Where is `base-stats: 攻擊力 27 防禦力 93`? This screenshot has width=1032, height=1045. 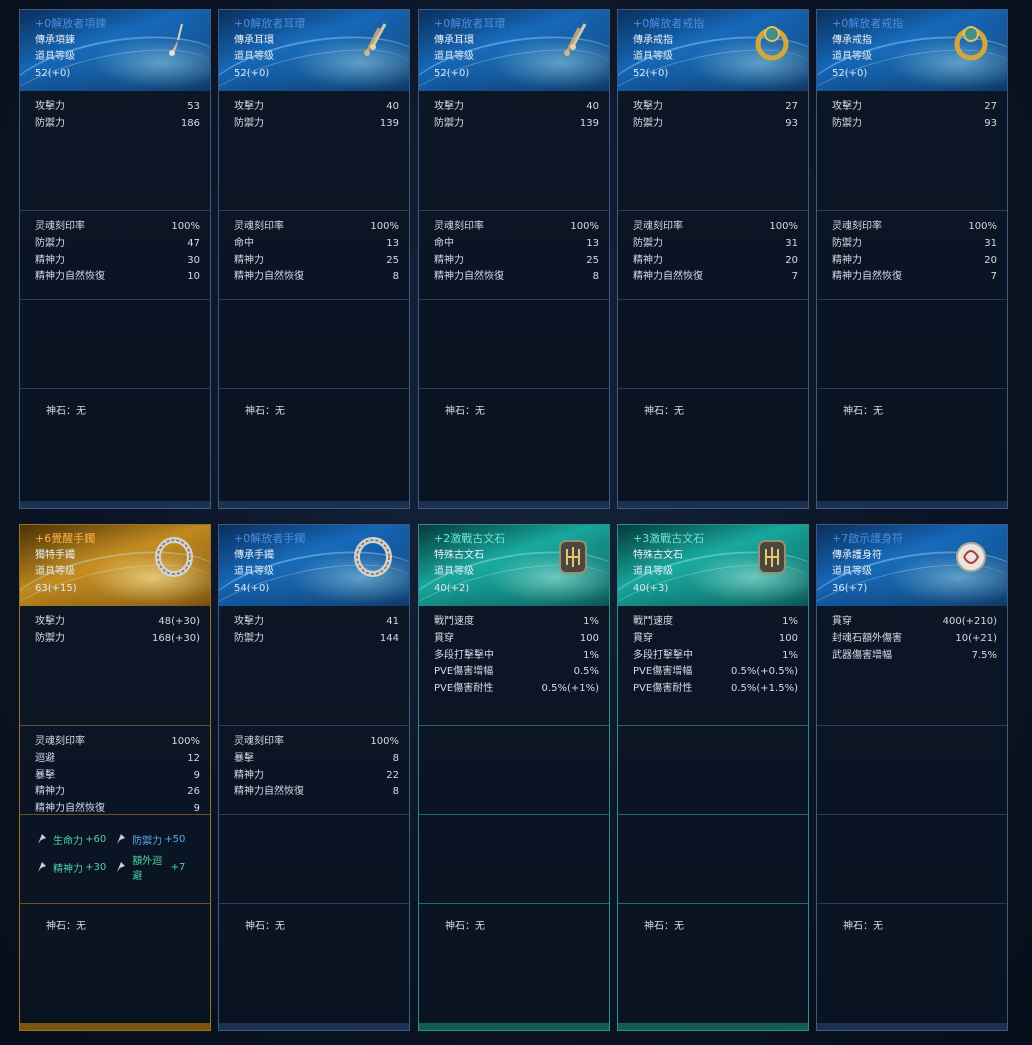
base-stats: 攻擊力 27 防禦力 93 is located at coordinates (912, 151).